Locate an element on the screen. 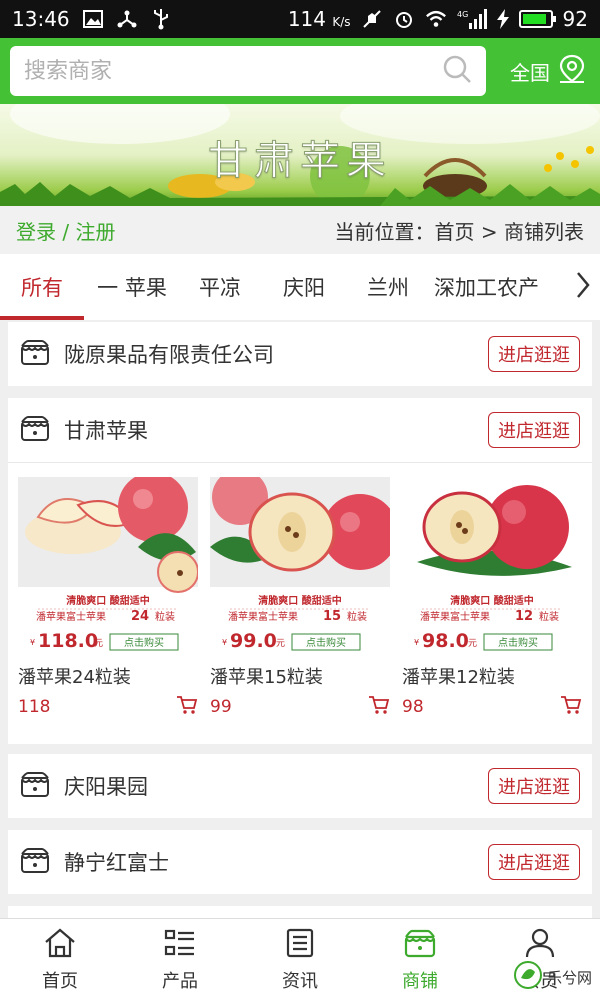 This screenshot has height=1000, width=600. tabs-scroll-right-button is located at coordinates (583, 287).